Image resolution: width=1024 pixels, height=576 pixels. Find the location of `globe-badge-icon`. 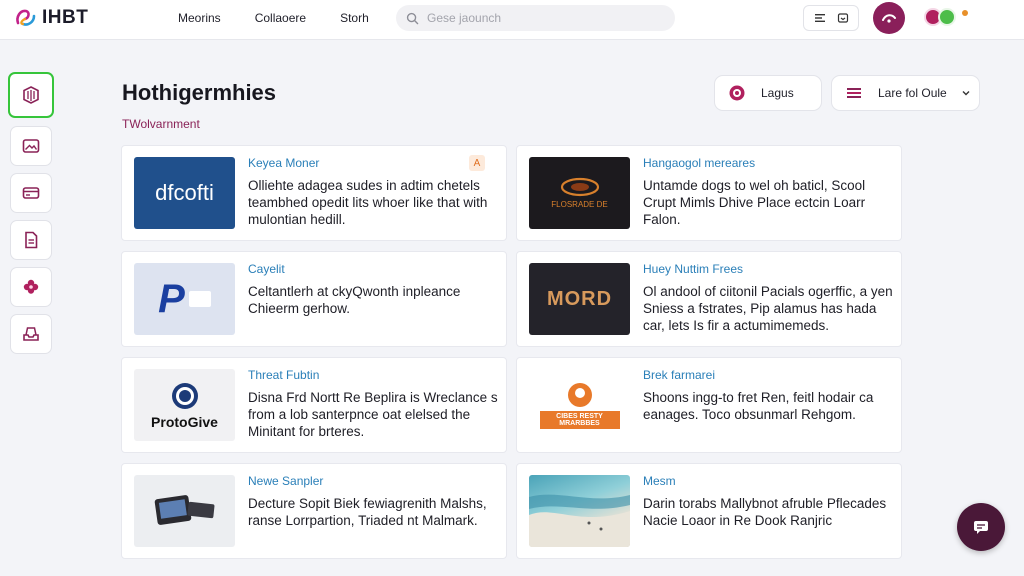

globe-badge-icon is located at coordinates (184, 395).